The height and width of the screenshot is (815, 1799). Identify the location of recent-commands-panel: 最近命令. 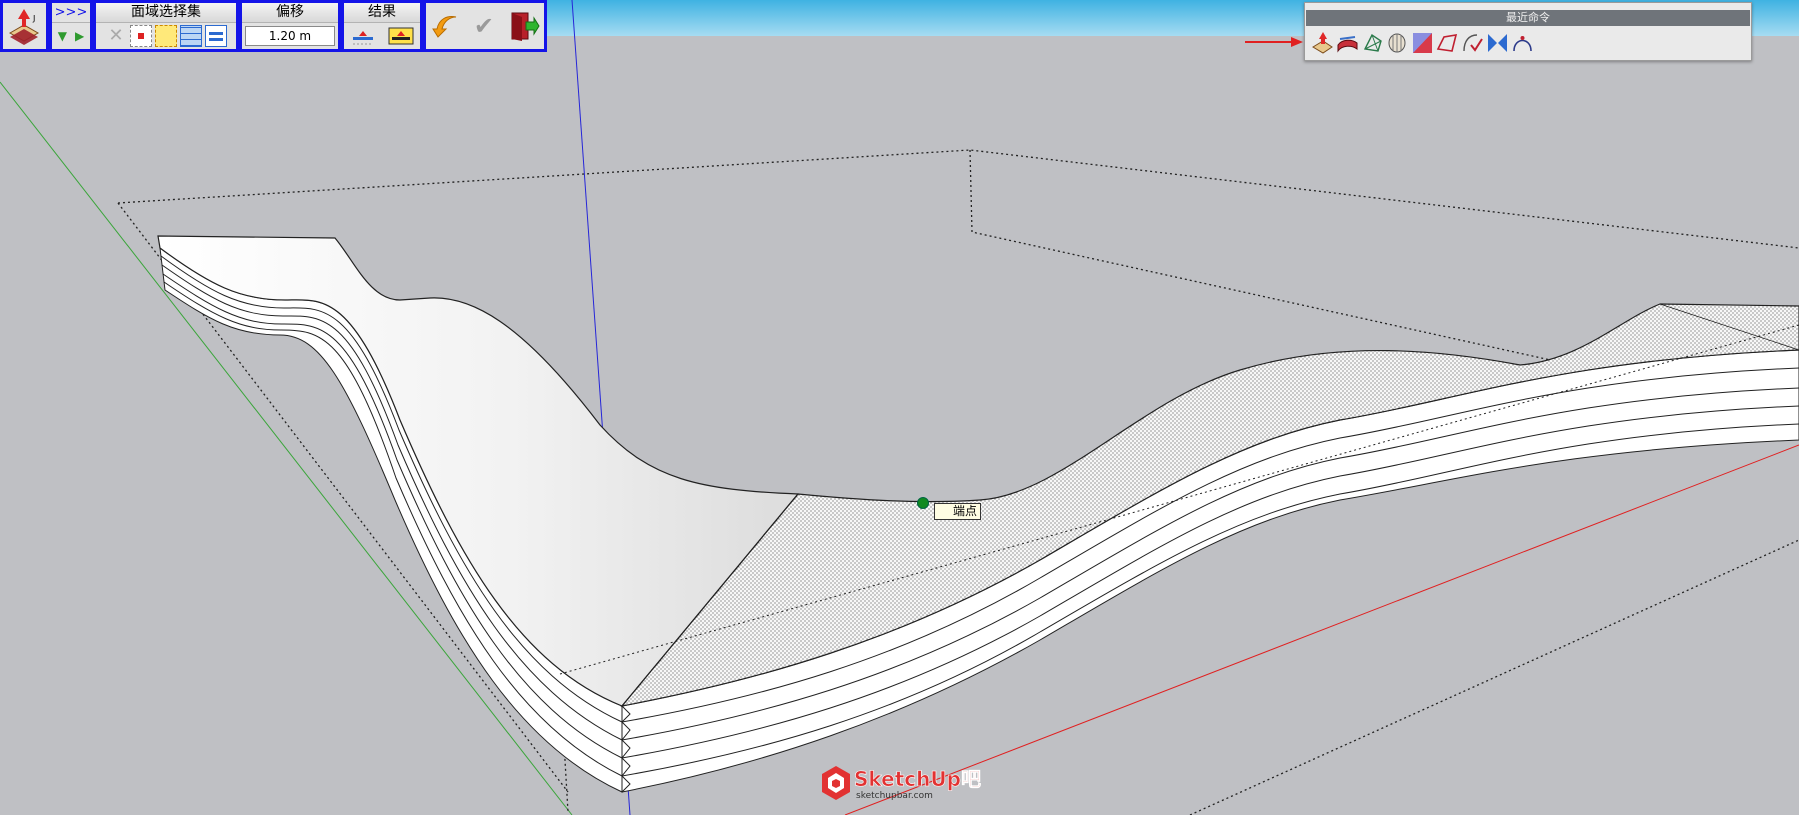
(1528, 31).